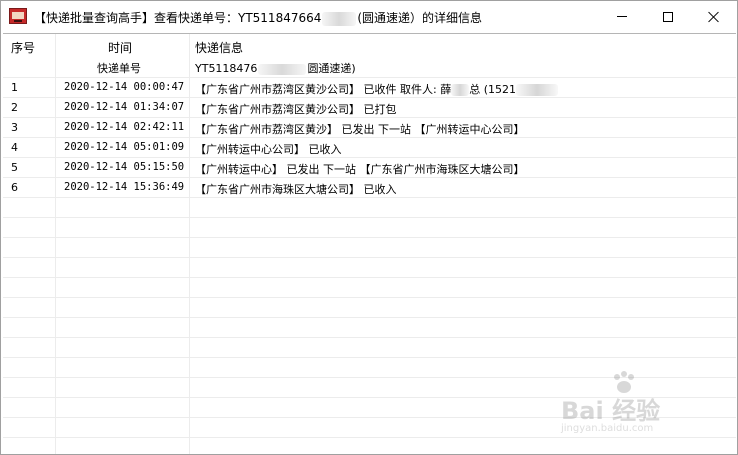 Image resolution: width=738 pixels, height=455 pixels. I want to click on row-4-info: 【广州转运中心公司】 已收入, so click(268, 149).